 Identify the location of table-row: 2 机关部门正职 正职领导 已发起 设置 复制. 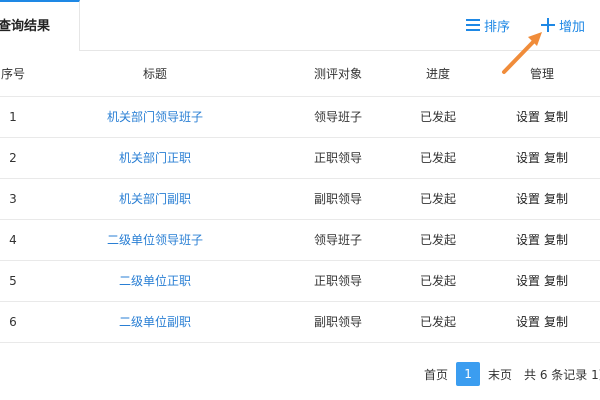
(300, 158).